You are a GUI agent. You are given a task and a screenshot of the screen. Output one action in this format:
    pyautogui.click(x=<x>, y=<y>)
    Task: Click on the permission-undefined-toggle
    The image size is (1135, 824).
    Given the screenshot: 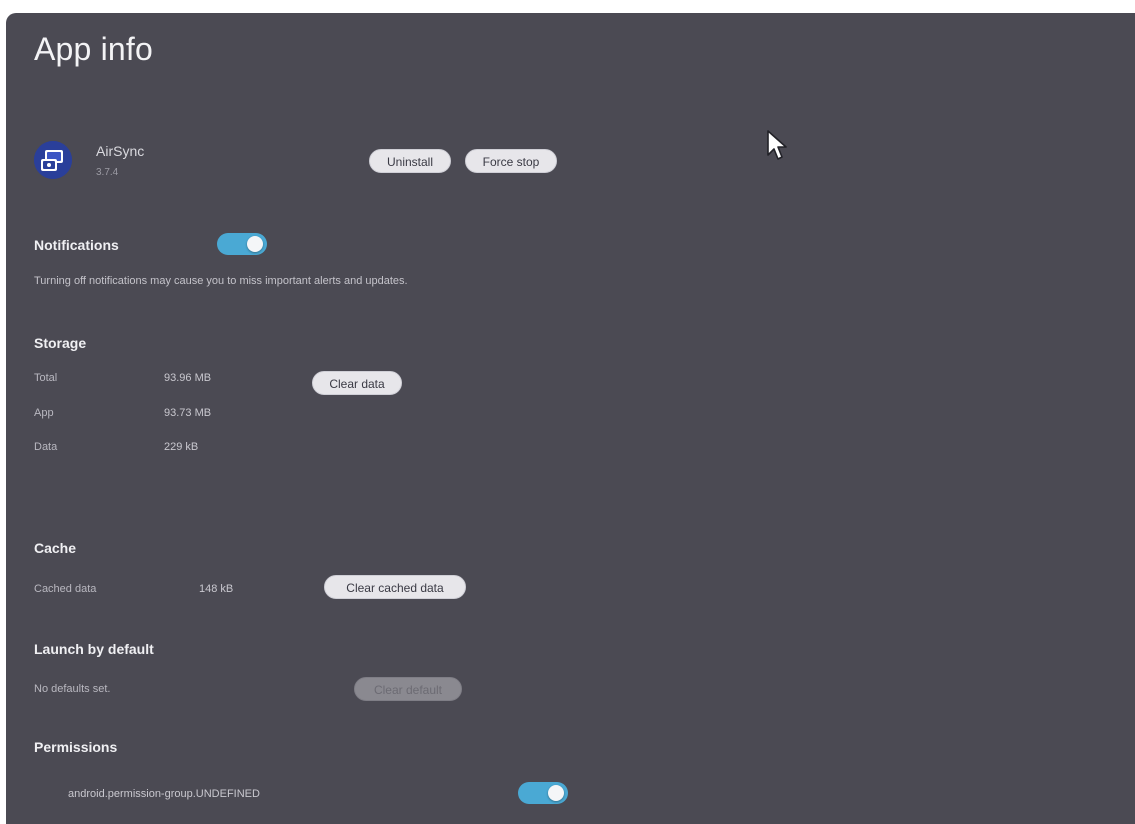 What is the action you would take?
    pyautogui.click(x=543, y=793)
    